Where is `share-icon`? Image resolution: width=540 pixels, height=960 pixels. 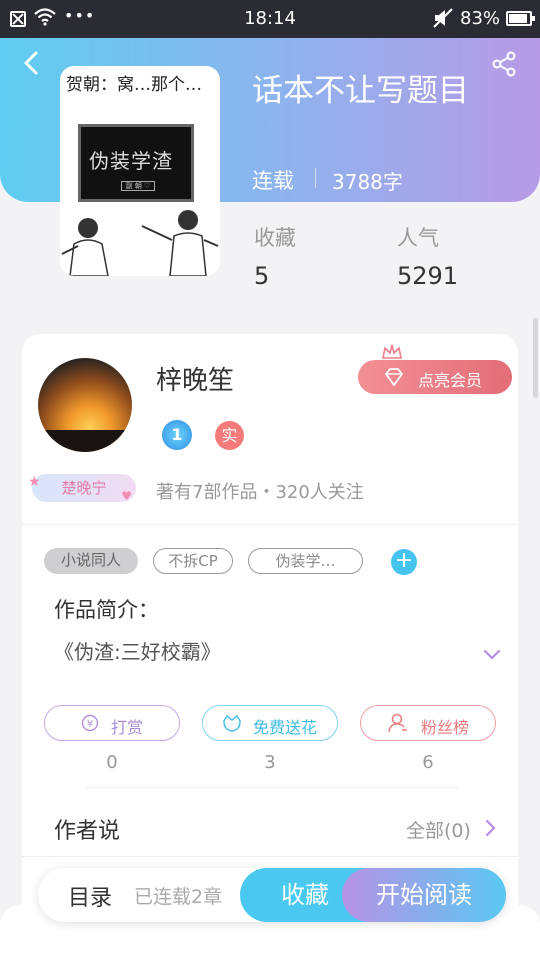
share-icon is located at coordinates (504, 64).